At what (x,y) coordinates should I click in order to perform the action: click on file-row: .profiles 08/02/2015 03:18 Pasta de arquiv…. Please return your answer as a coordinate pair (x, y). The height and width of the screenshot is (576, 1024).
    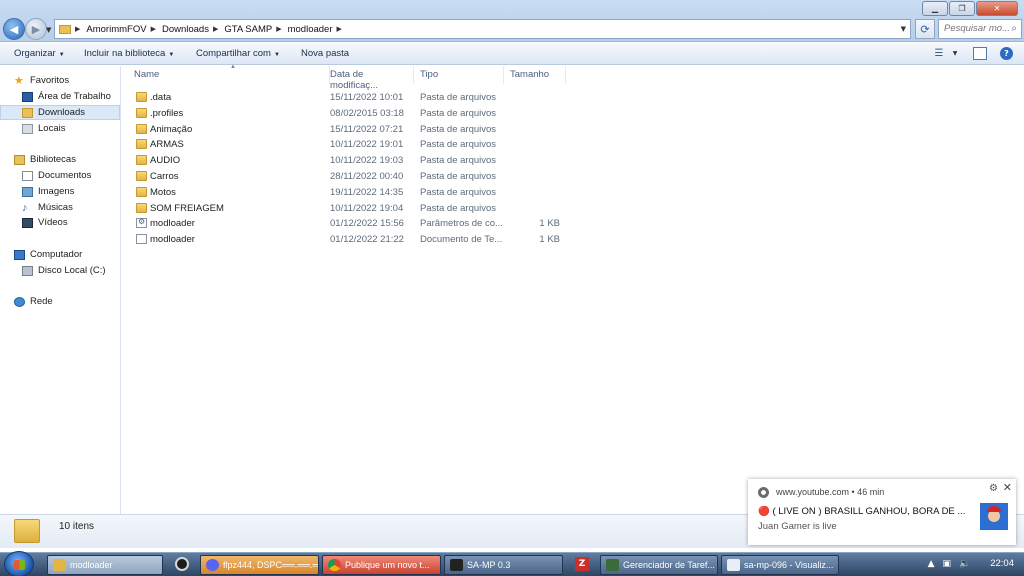
    Looking at the image, I should click on (352, 113).